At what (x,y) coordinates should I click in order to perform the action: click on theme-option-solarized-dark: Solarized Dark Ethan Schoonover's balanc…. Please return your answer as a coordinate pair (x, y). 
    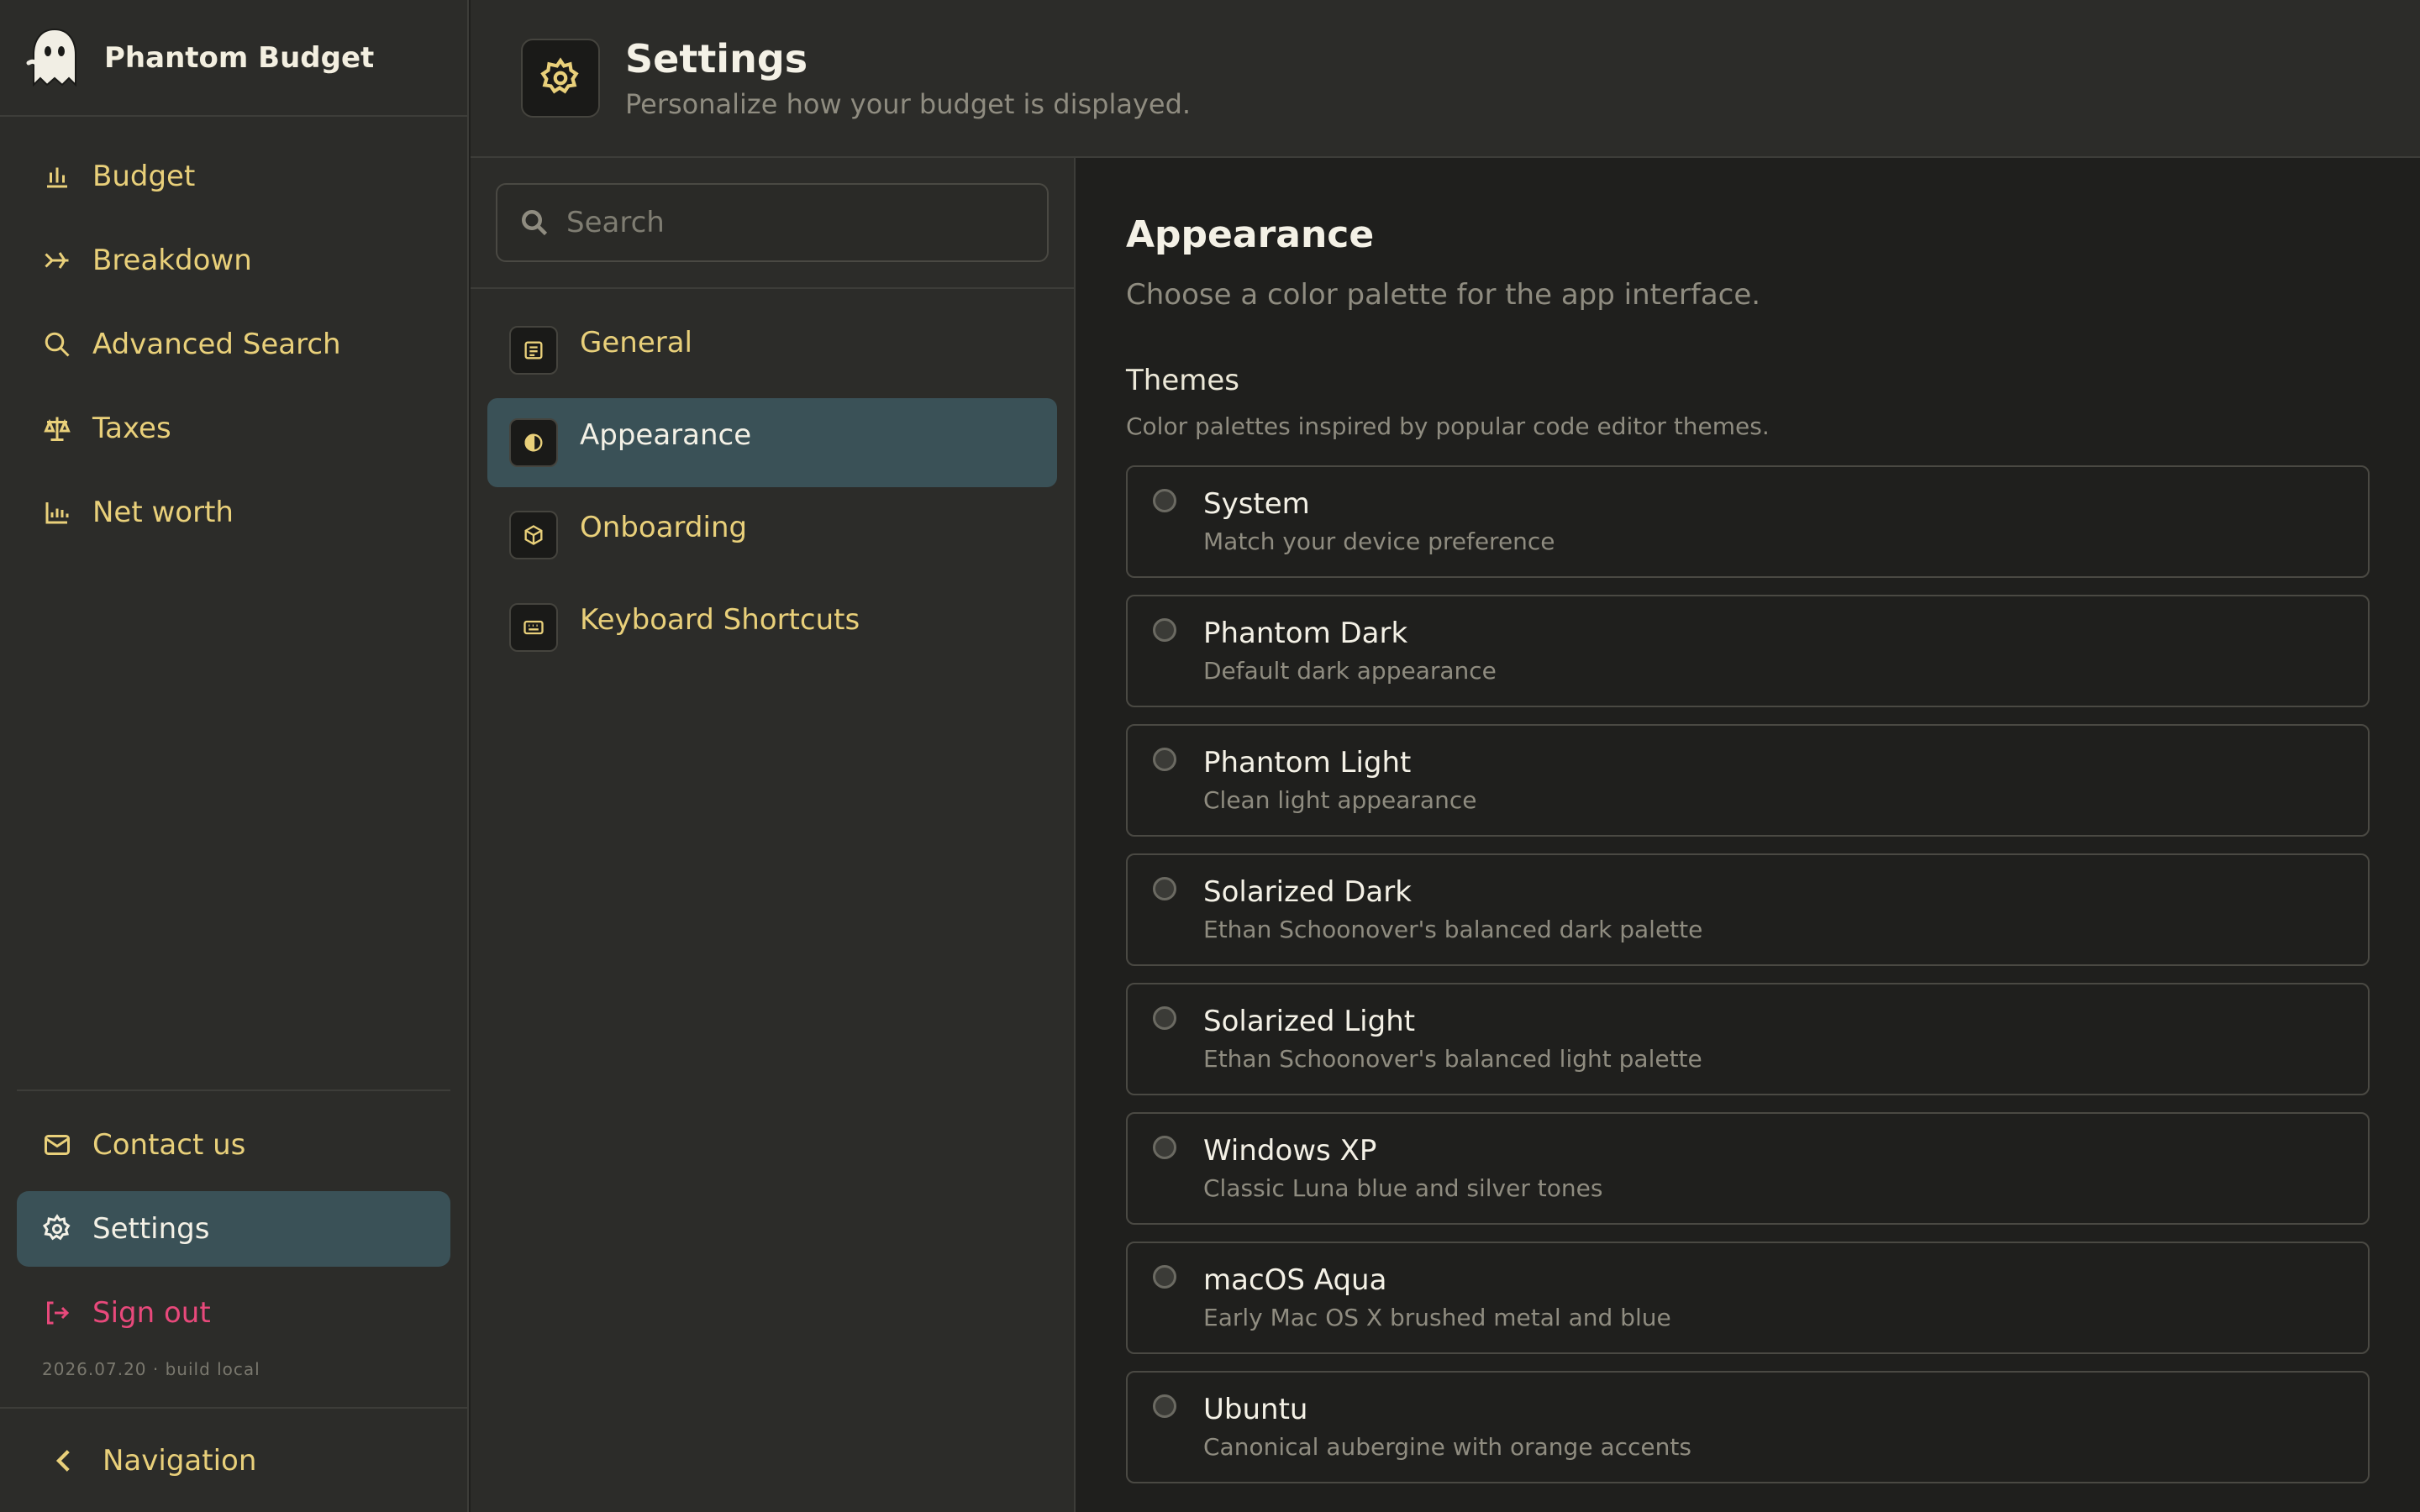
    Looking at the image, I should click on (1748, 909).